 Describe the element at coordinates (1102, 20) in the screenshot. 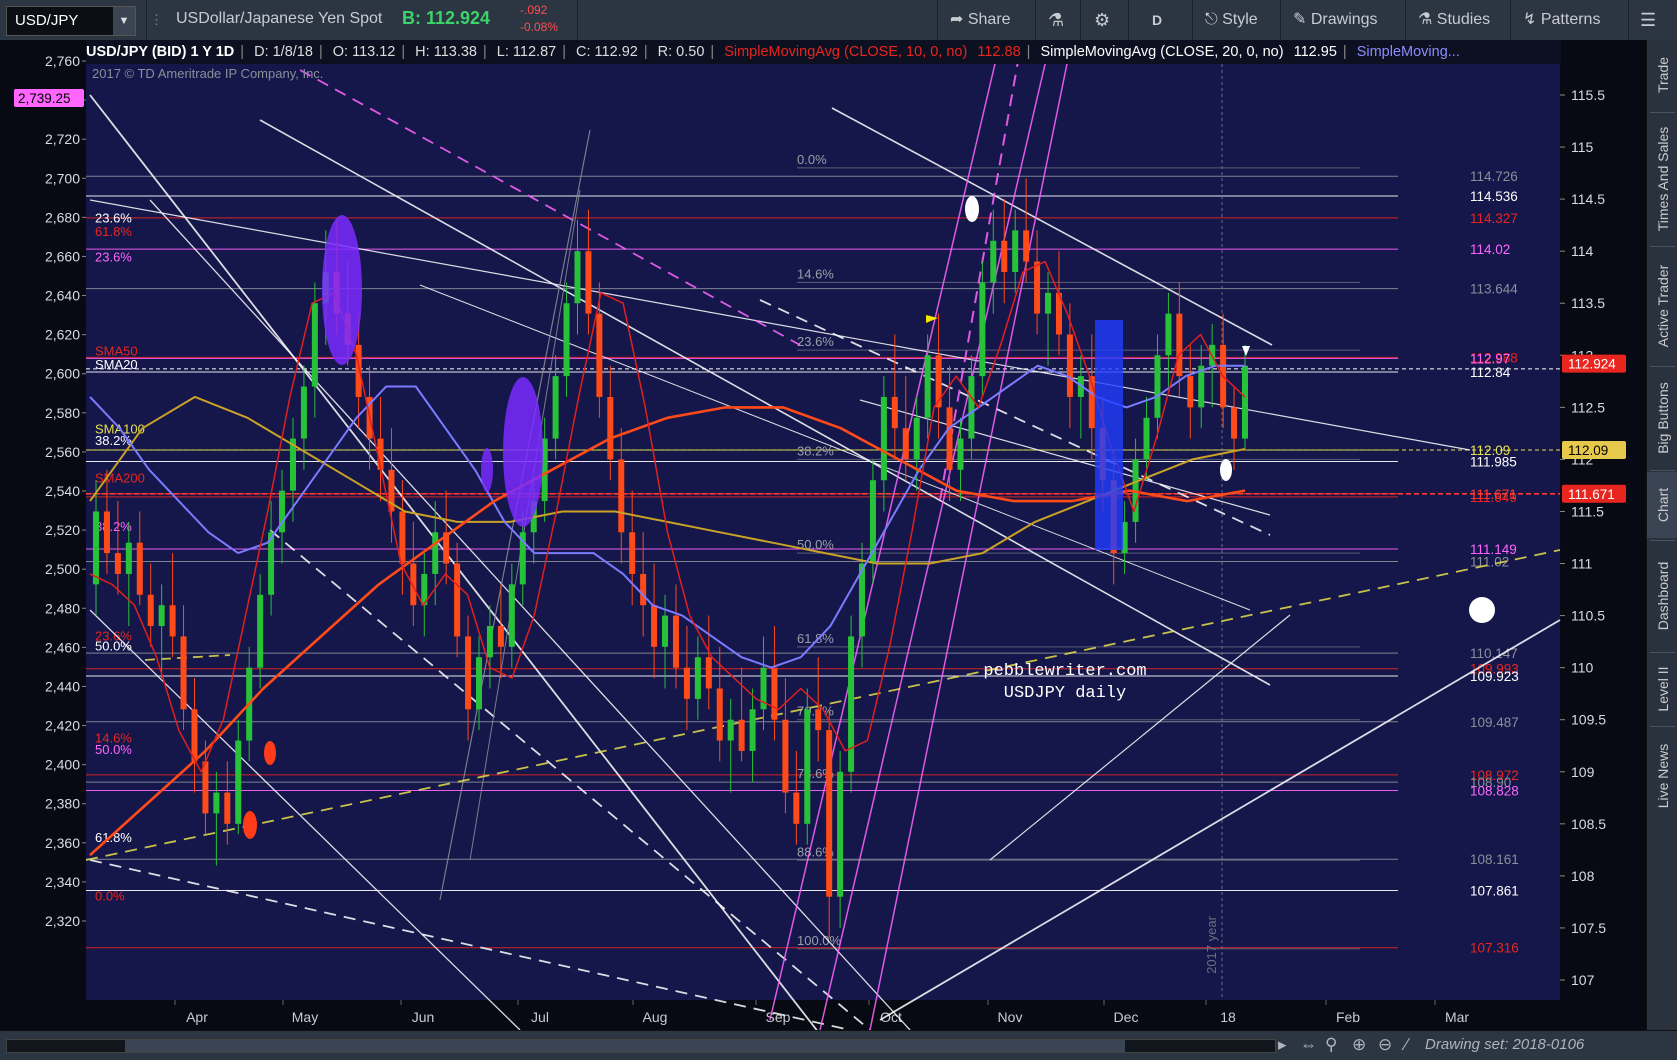

I see `settings-button: ⚙` at that location.